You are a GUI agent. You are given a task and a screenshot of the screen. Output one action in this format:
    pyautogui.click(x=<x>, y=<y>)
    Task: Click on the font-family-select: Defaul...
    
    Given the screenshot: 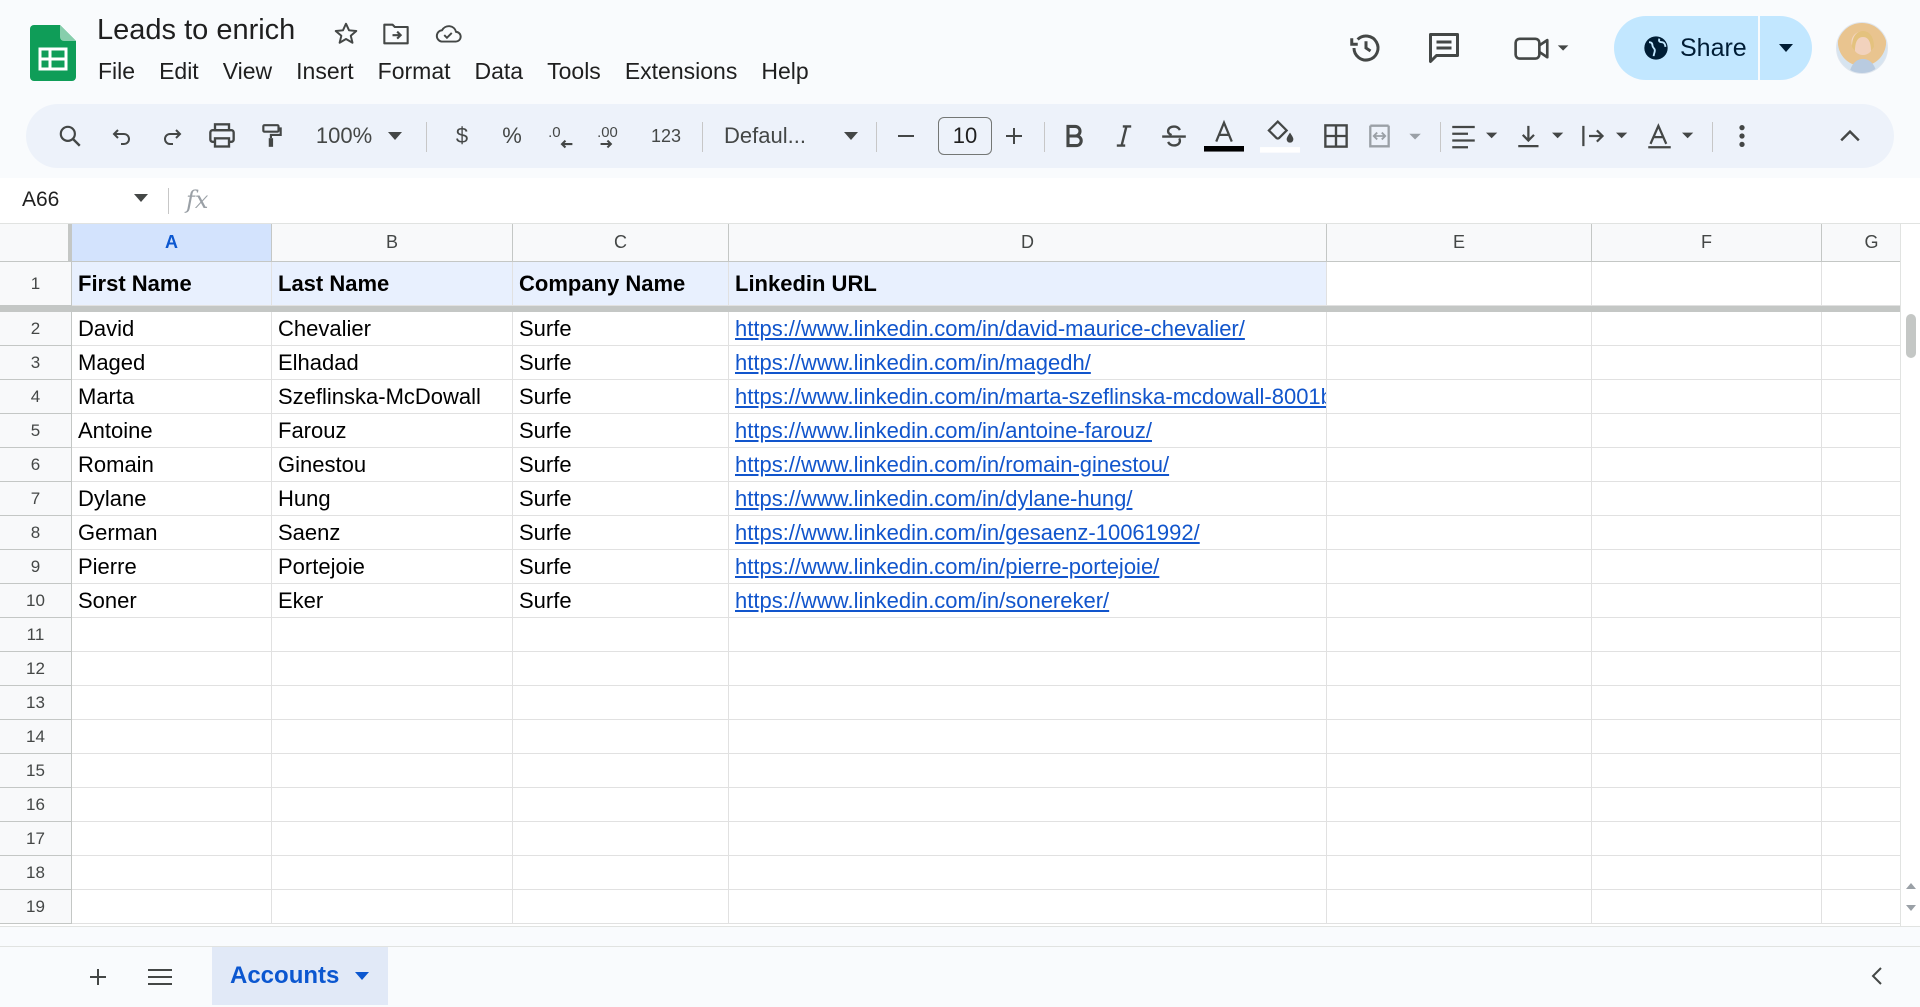 What is the action you would take?
    pyautogui.click(x=791, y=136)
    